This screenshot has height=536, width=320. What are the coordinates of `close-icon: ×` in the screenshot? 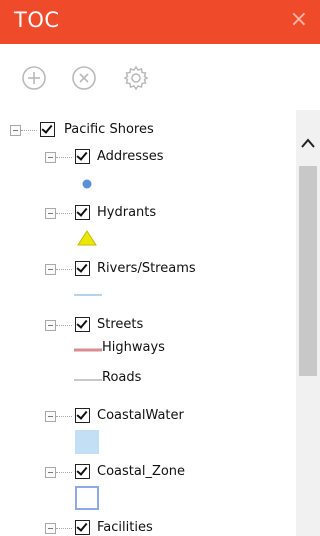 It's located at (299, 20).